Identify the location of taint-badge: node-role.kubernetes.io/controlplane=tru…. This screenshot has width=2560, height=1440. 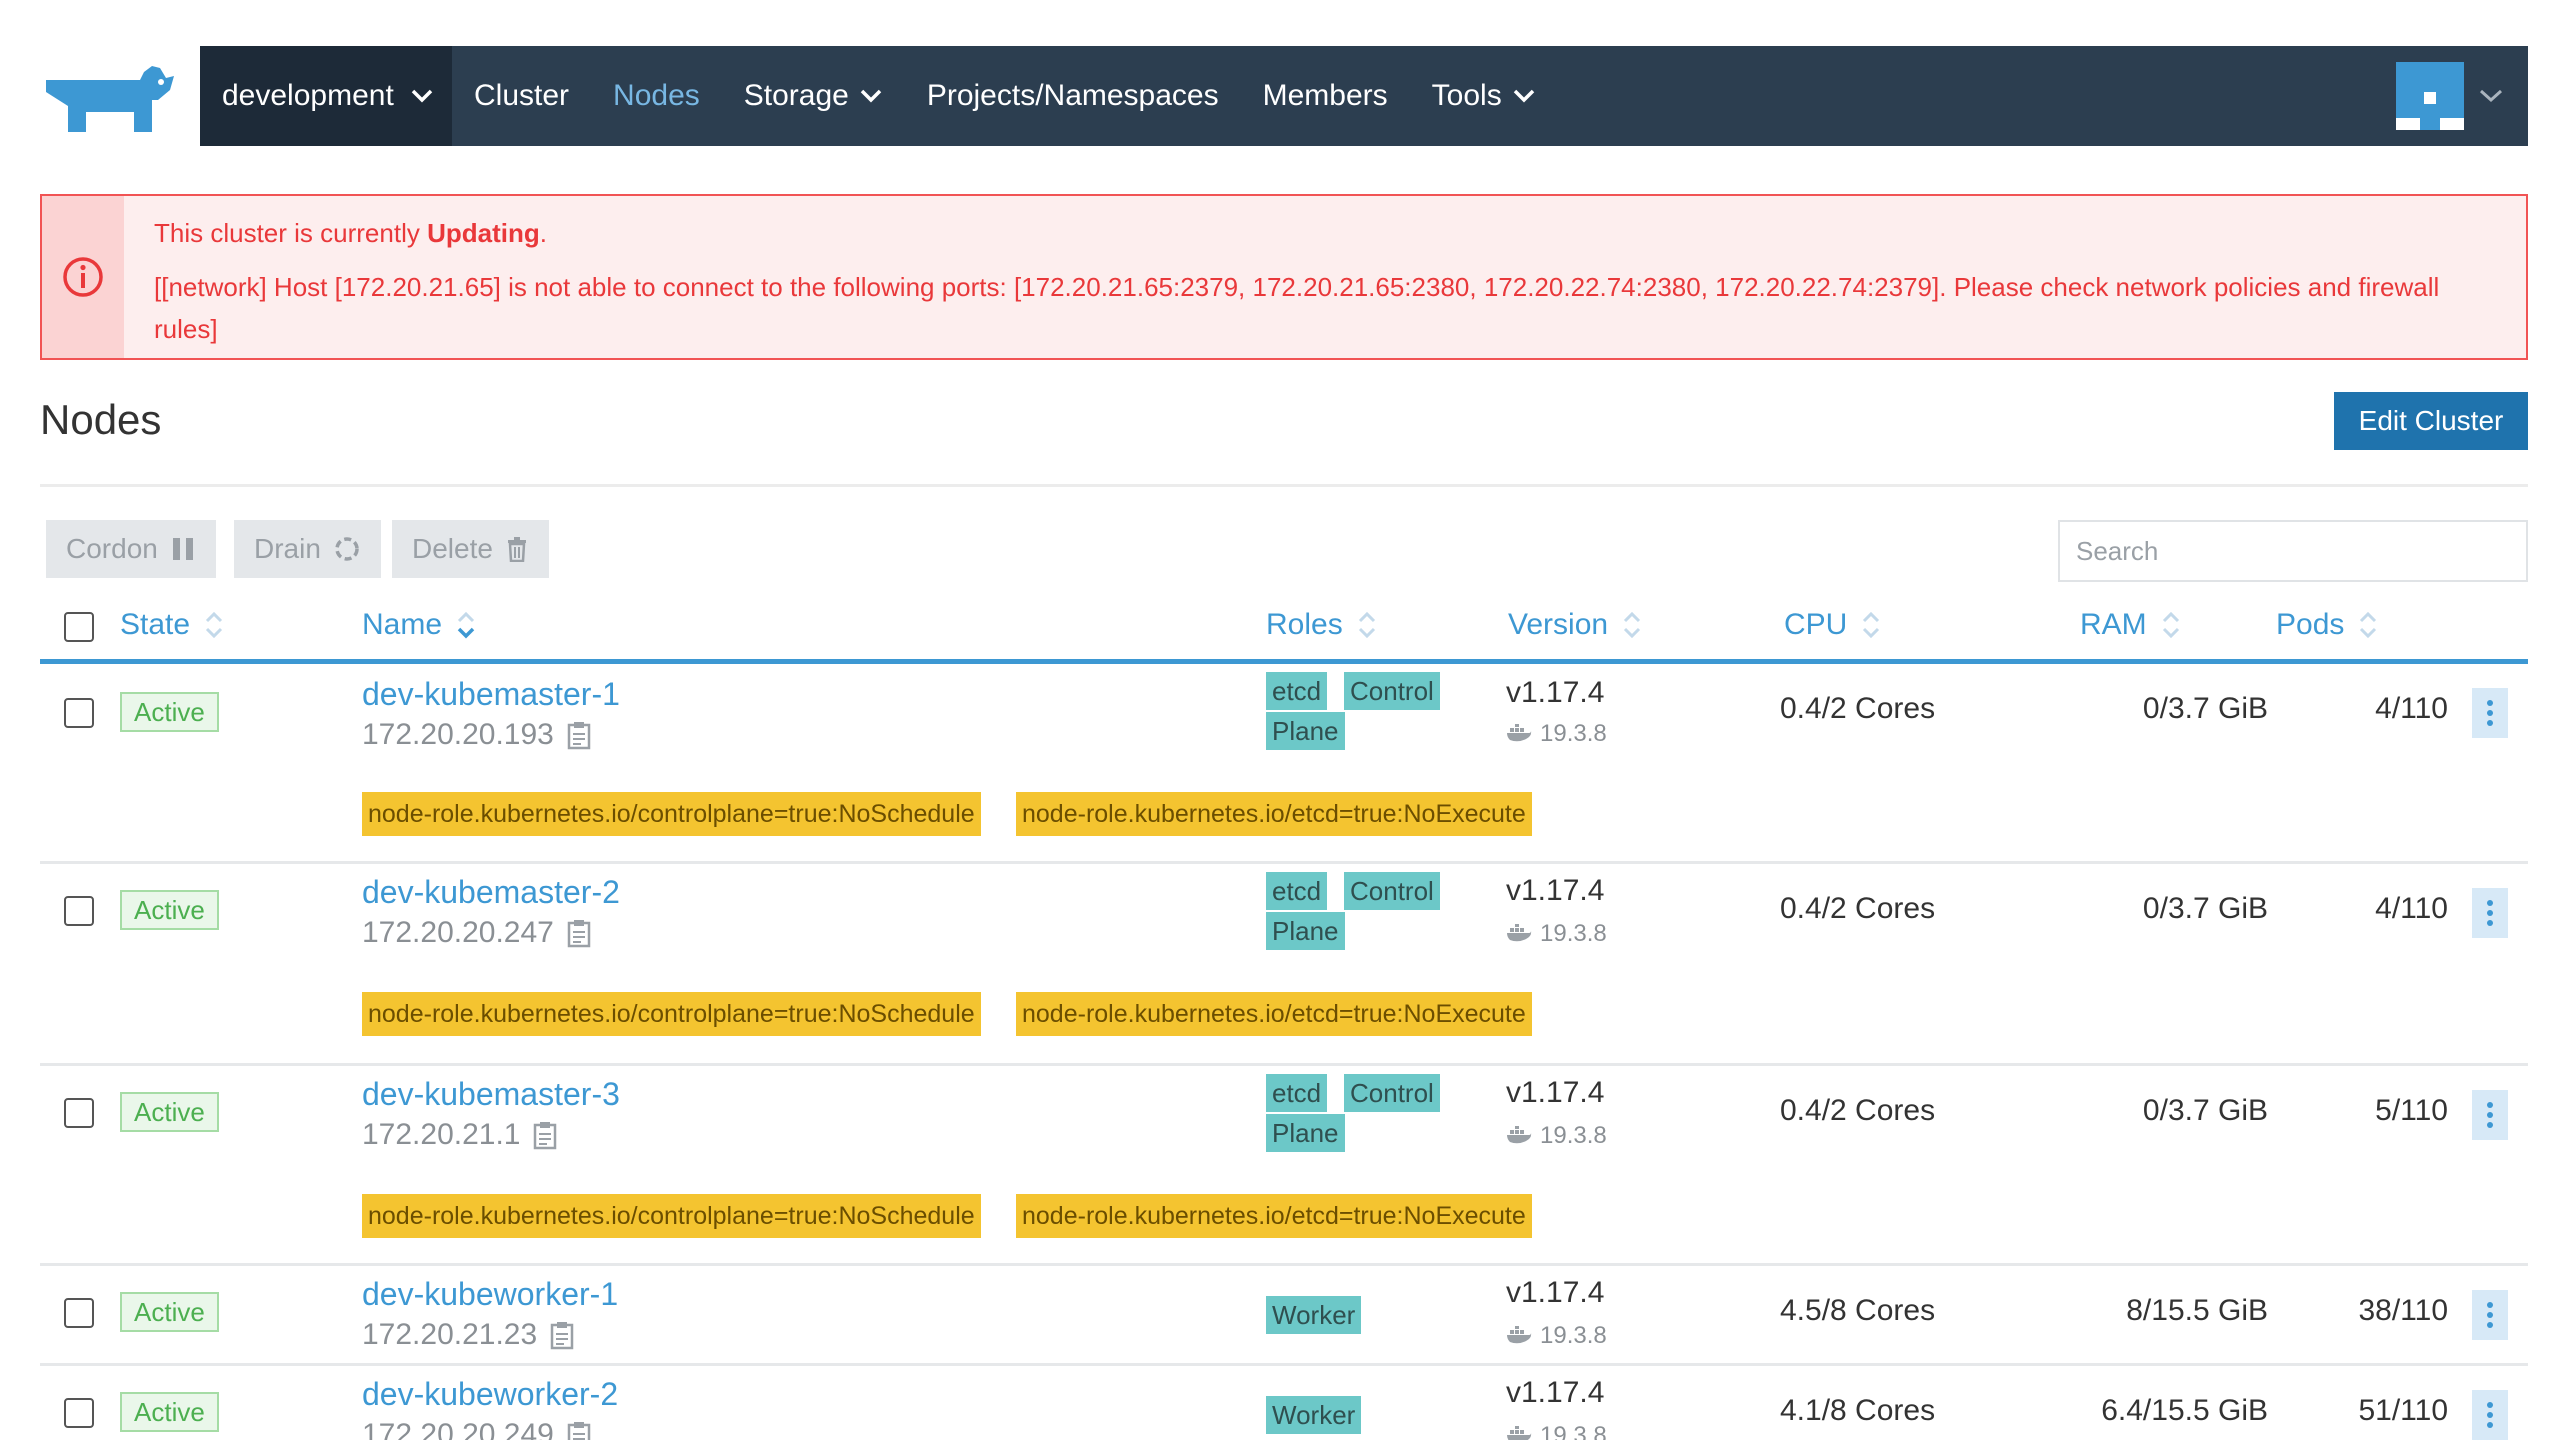
(671, 1216).